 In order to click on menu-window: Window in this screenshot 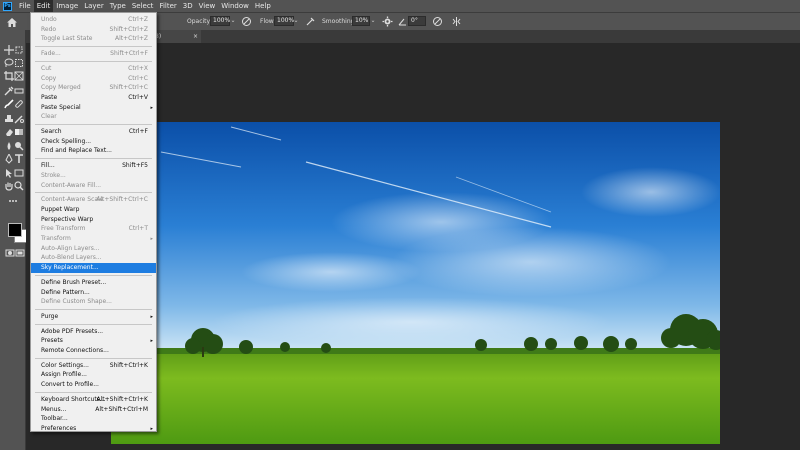, I will do `click(235, 6)`.